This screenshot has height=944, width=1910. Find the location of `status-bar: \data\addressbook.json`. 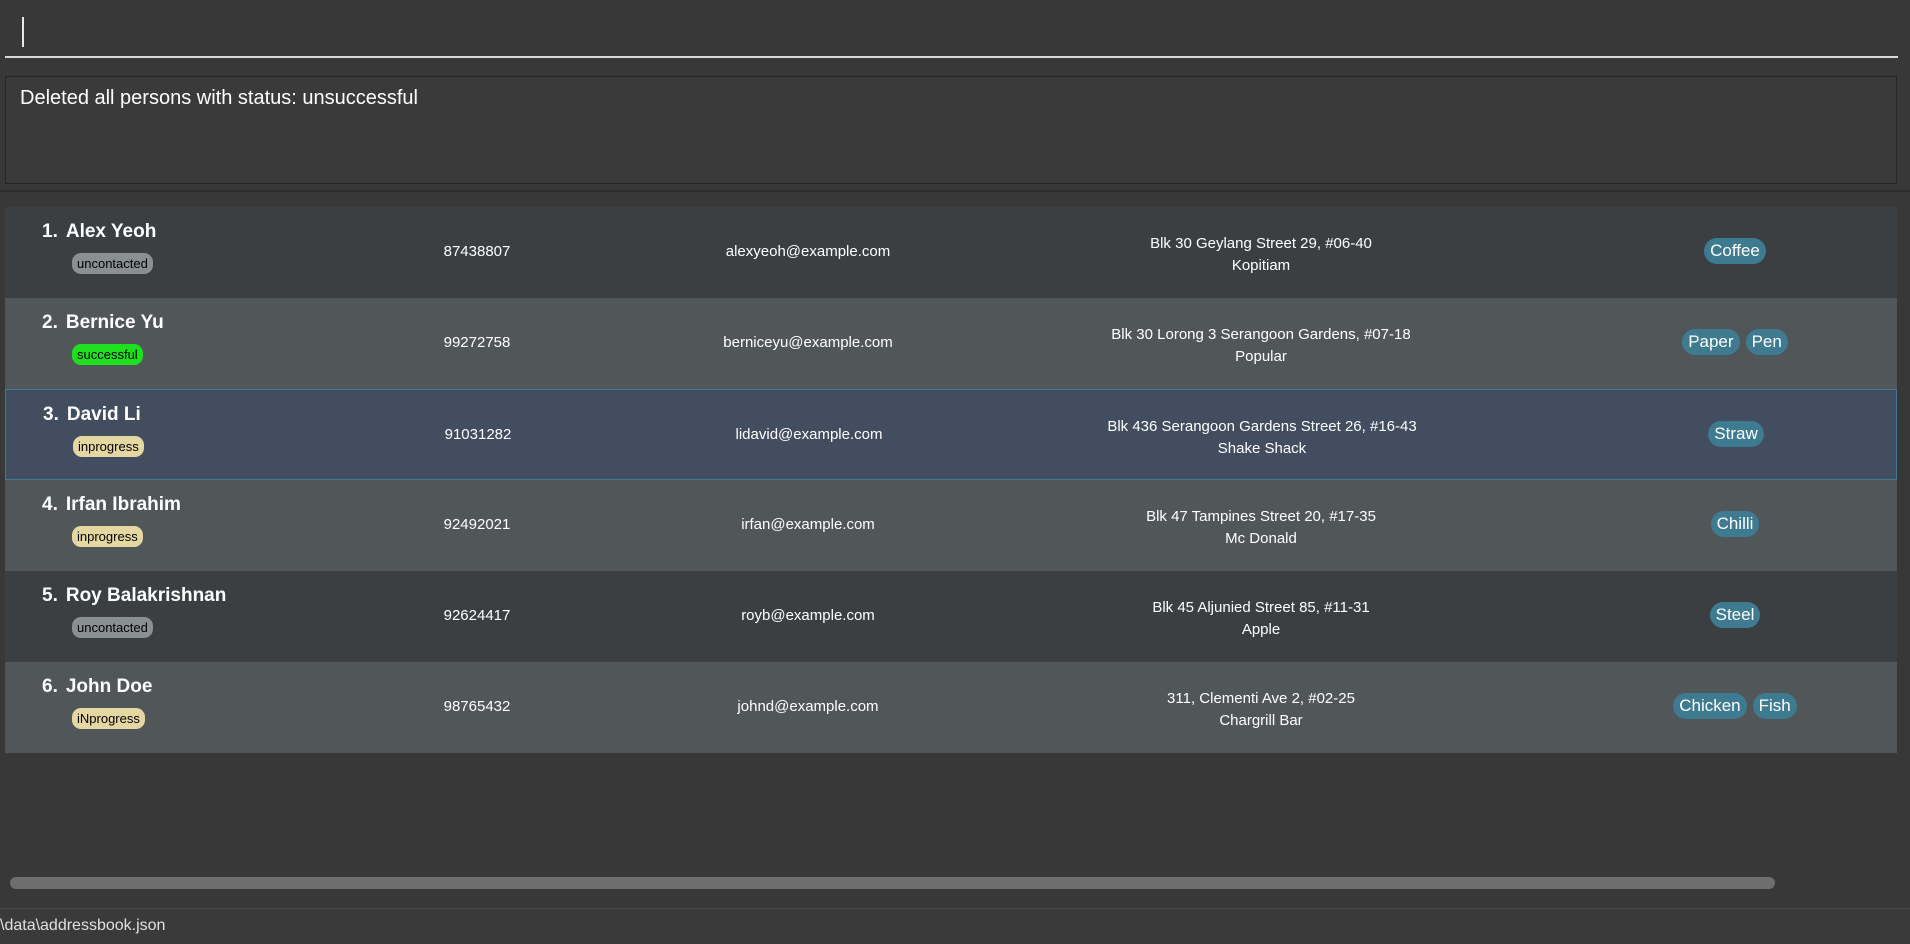

status-bar: \data\addressbook.json is located at coordinates (955, 926).